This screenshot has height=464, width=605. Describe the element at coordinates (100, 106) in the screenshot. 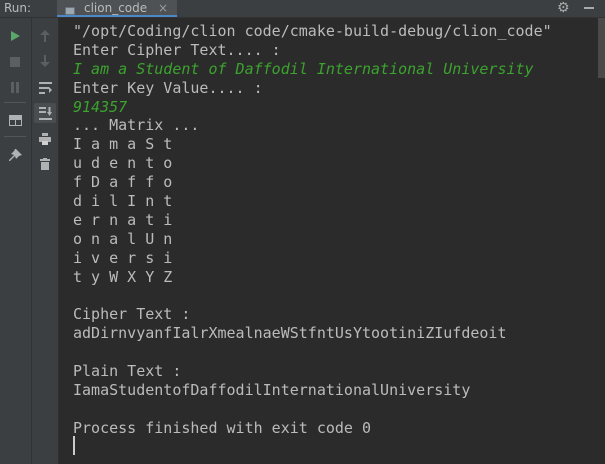

I see `console-input-line: 914357` at that location.